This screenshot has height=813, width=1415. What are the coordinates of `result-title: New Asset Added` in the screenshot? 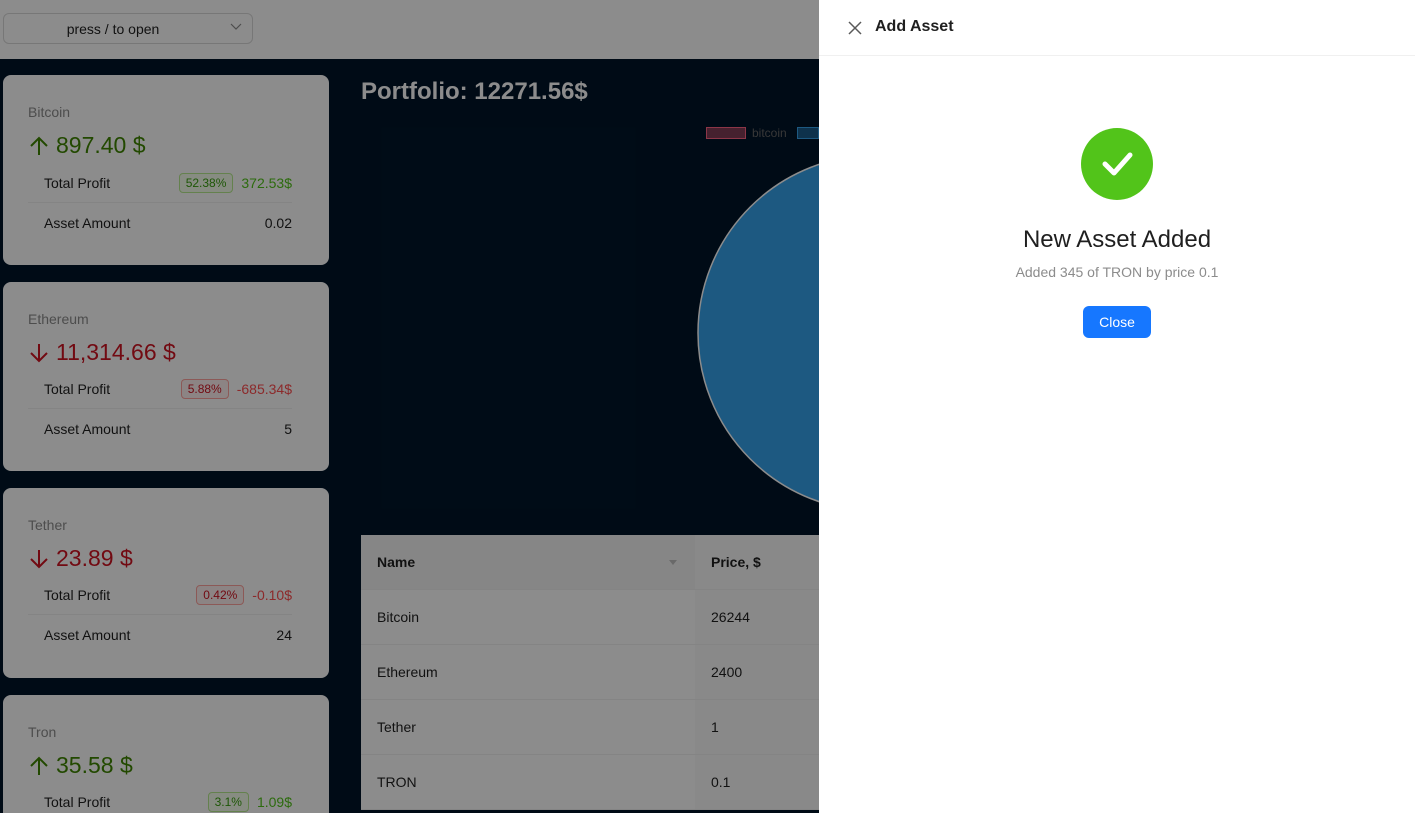 It's located at (1117, 239).